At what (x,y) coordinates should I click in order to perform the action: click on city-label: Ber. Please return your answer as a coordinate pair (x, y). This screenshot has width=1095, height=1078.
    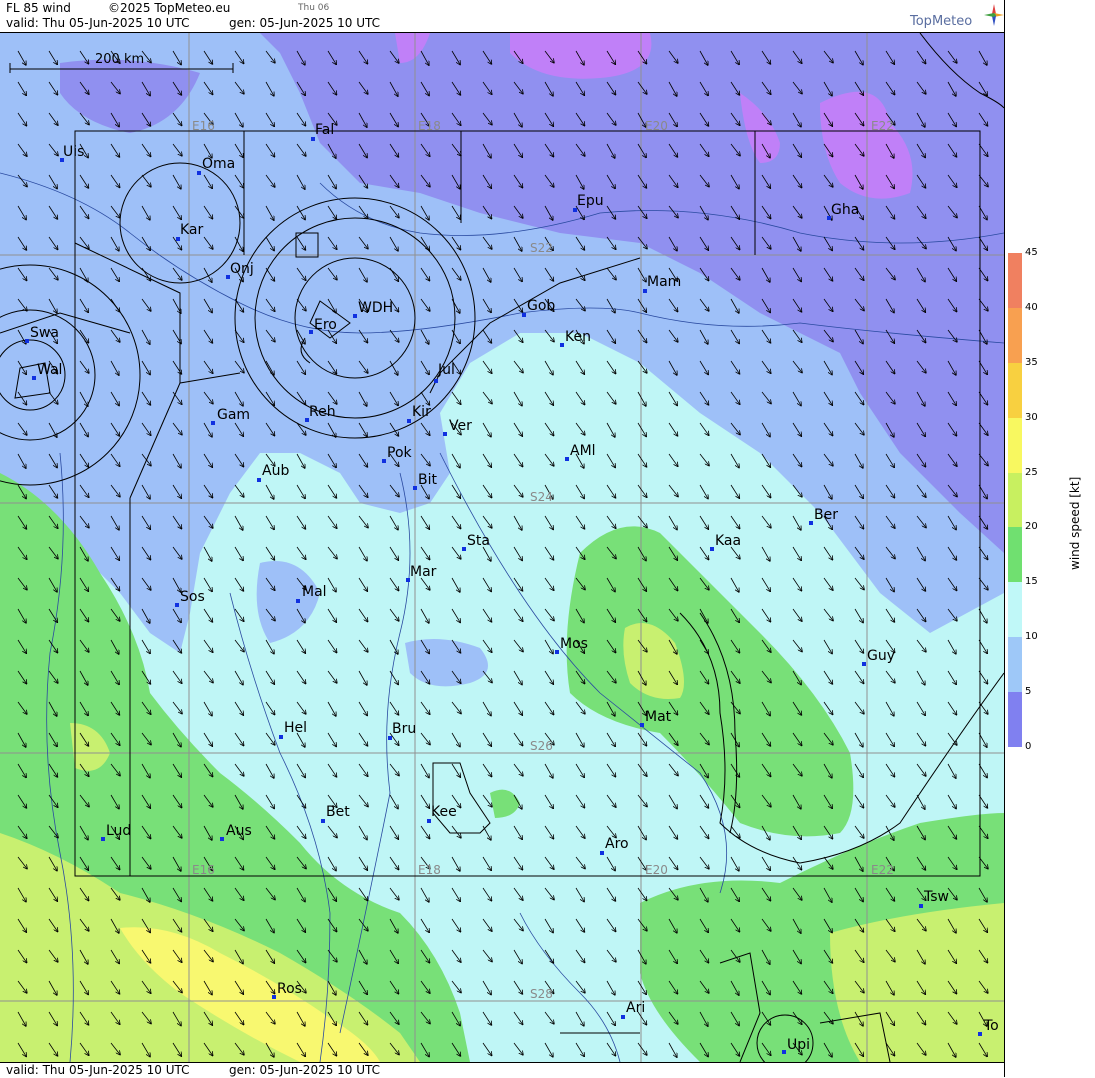
    Looking at the image, I should click on (826, 515).